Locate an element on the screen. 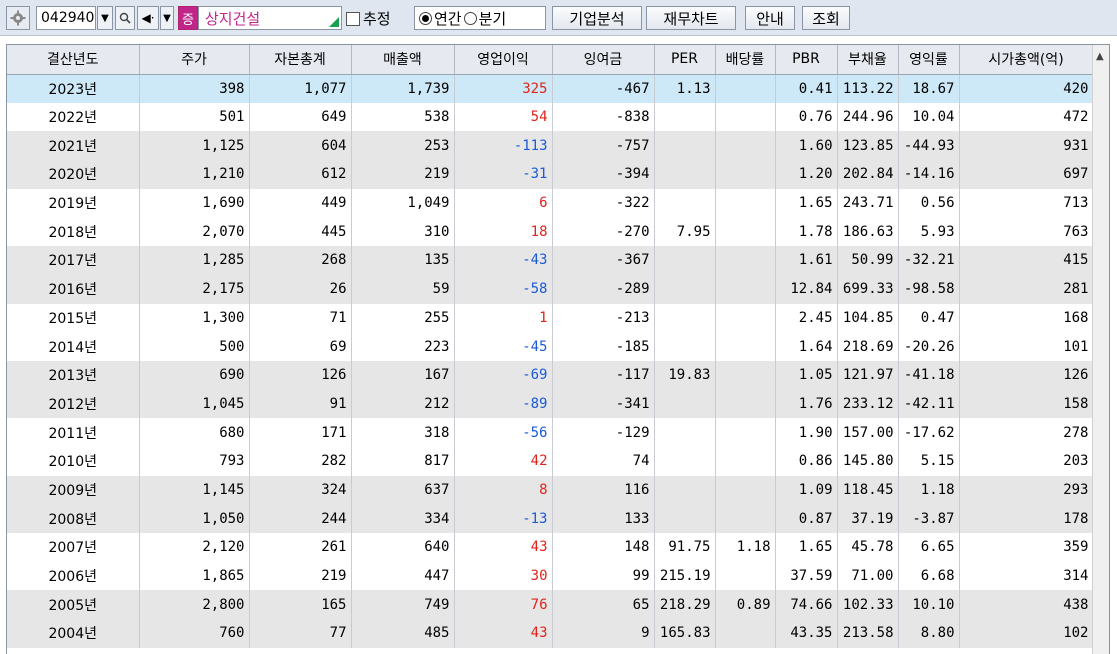  cell-year: 2006년 is located at coordinates (73, 576).